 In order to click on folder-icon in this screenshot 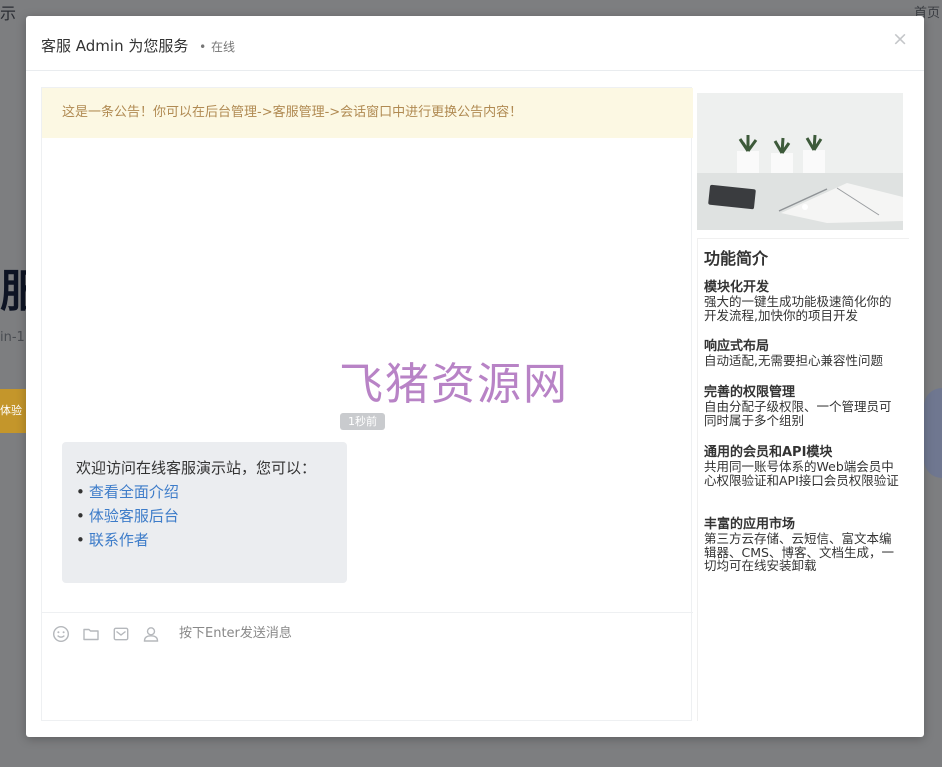, I will do `click(91, 634)`.